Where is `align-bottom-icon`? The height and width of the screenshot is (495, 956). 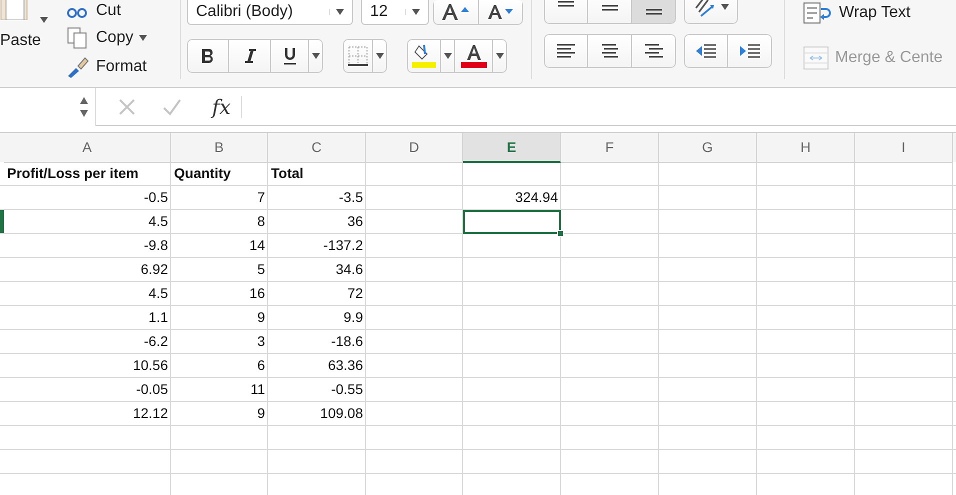
align-bottom-icon is located at coordinates (653, 12).